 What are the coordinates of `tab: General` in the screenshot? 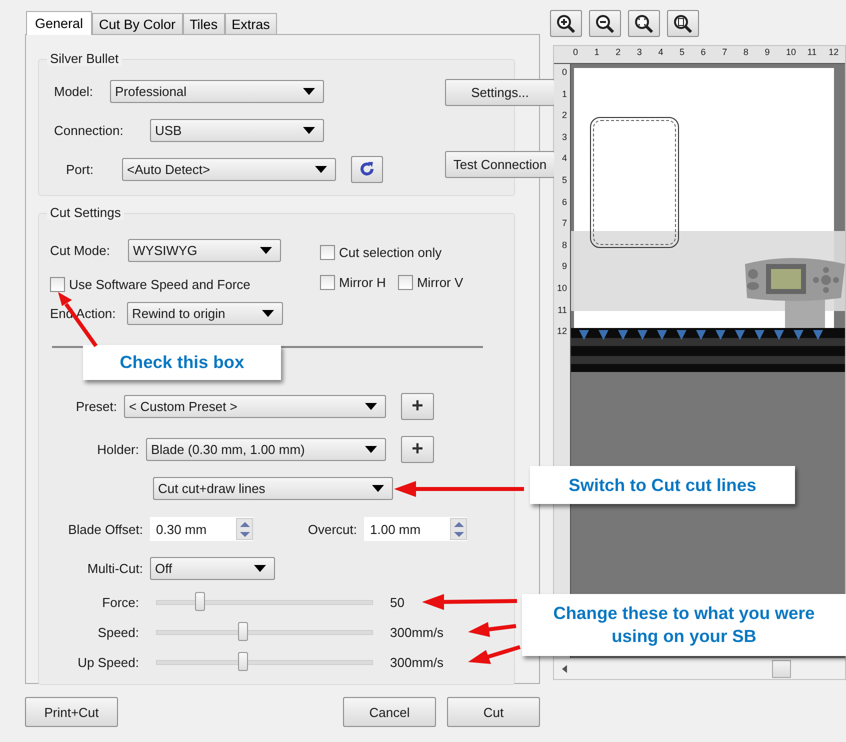 It's located at (59, 23).